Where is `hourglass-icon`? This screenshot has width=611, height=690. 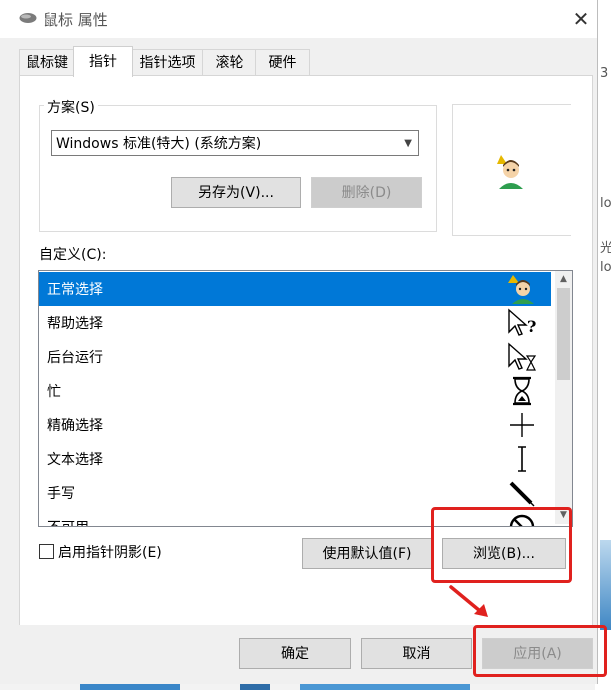 hourglass-icon is located at coordinates (522, 391).